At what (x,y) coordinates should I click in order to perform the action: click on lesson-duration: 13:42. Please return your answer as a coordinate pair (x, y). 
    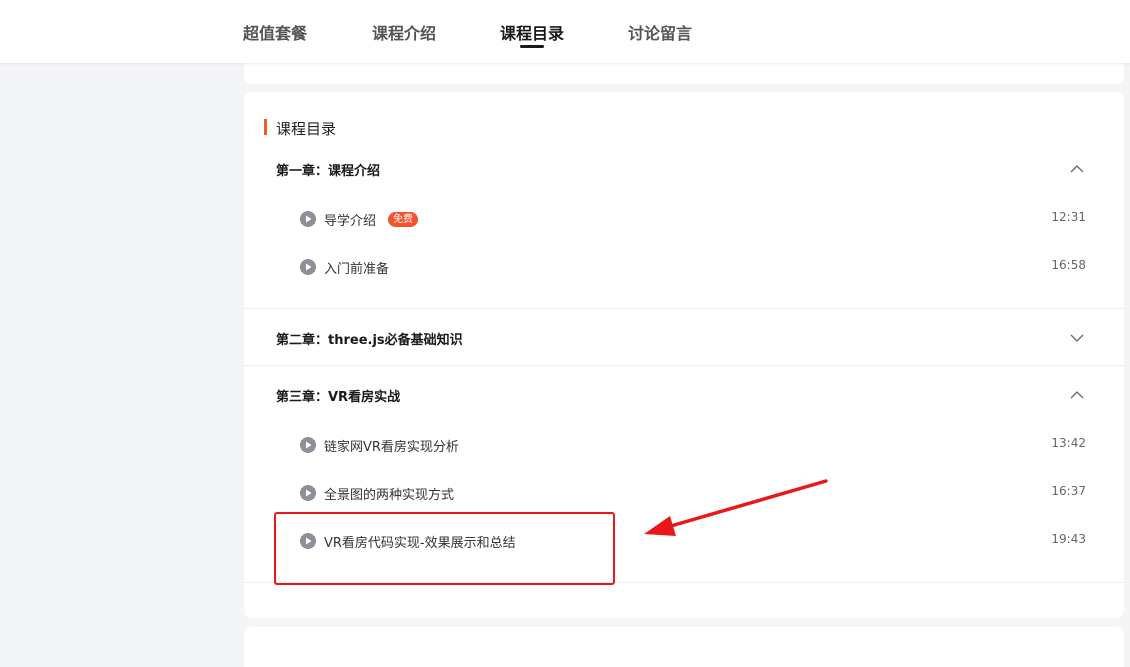
    Looking at the image, I should click on (1068, 443).